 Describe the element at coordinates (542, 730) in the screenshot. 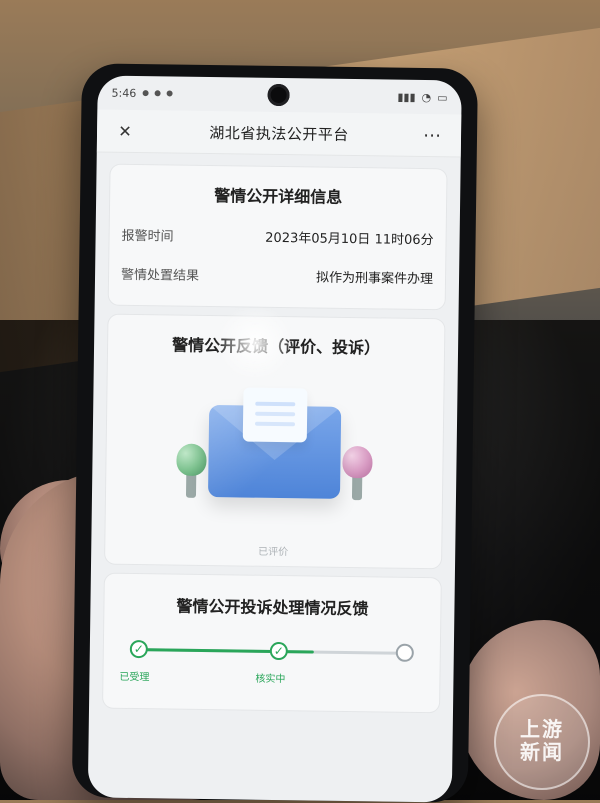

I see `watermark-line1: 上游` at that location.